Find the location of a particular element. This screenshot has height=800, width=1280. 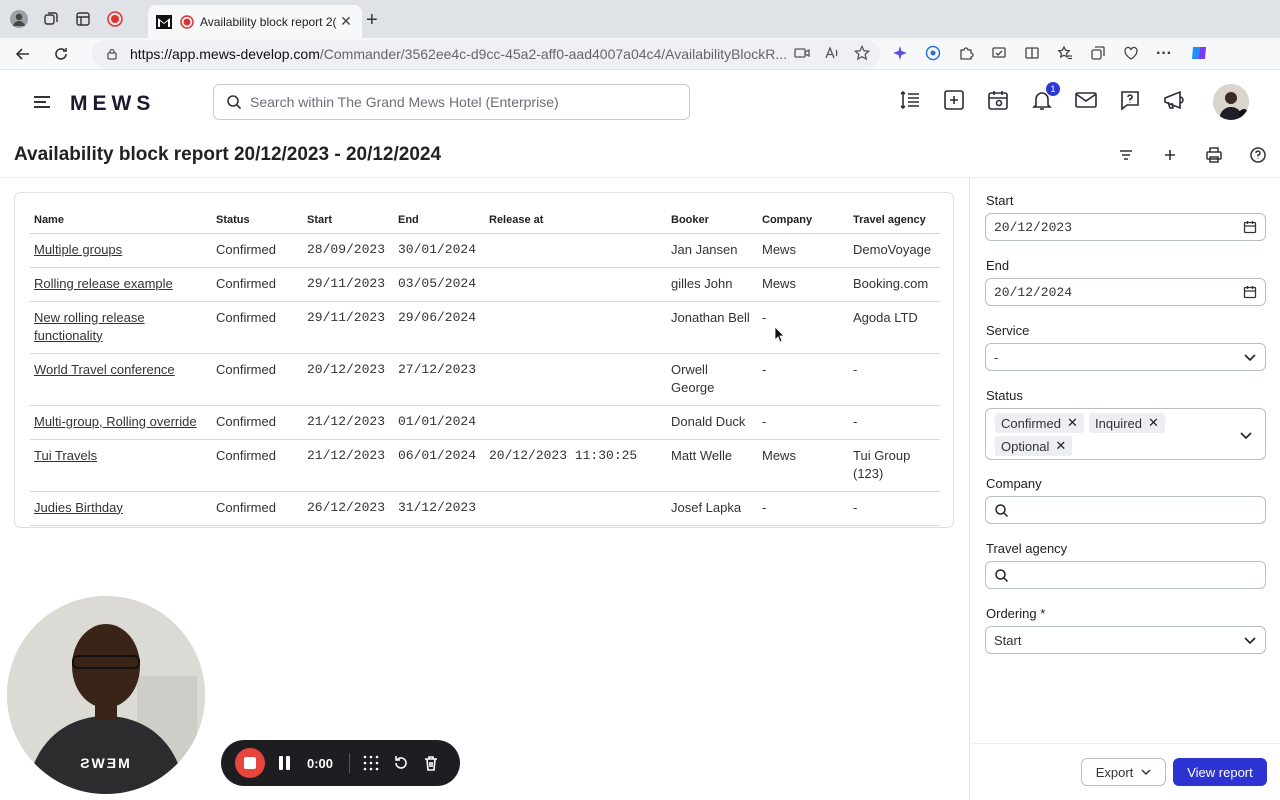

block-name-link: Judies Birthday is located at coordinates (78, 507).